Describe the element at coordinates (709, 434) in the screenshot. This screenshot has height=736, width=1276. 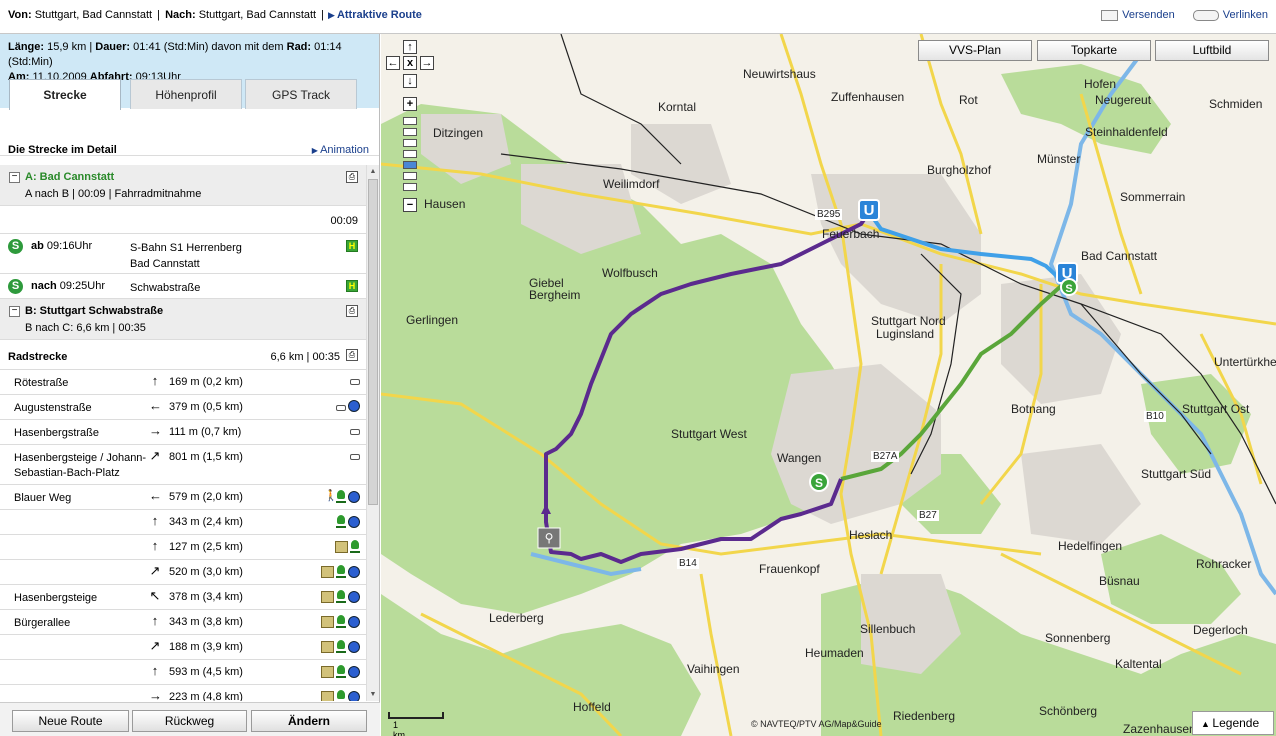
I see `map-place-label: Stuttgart West` at that location.